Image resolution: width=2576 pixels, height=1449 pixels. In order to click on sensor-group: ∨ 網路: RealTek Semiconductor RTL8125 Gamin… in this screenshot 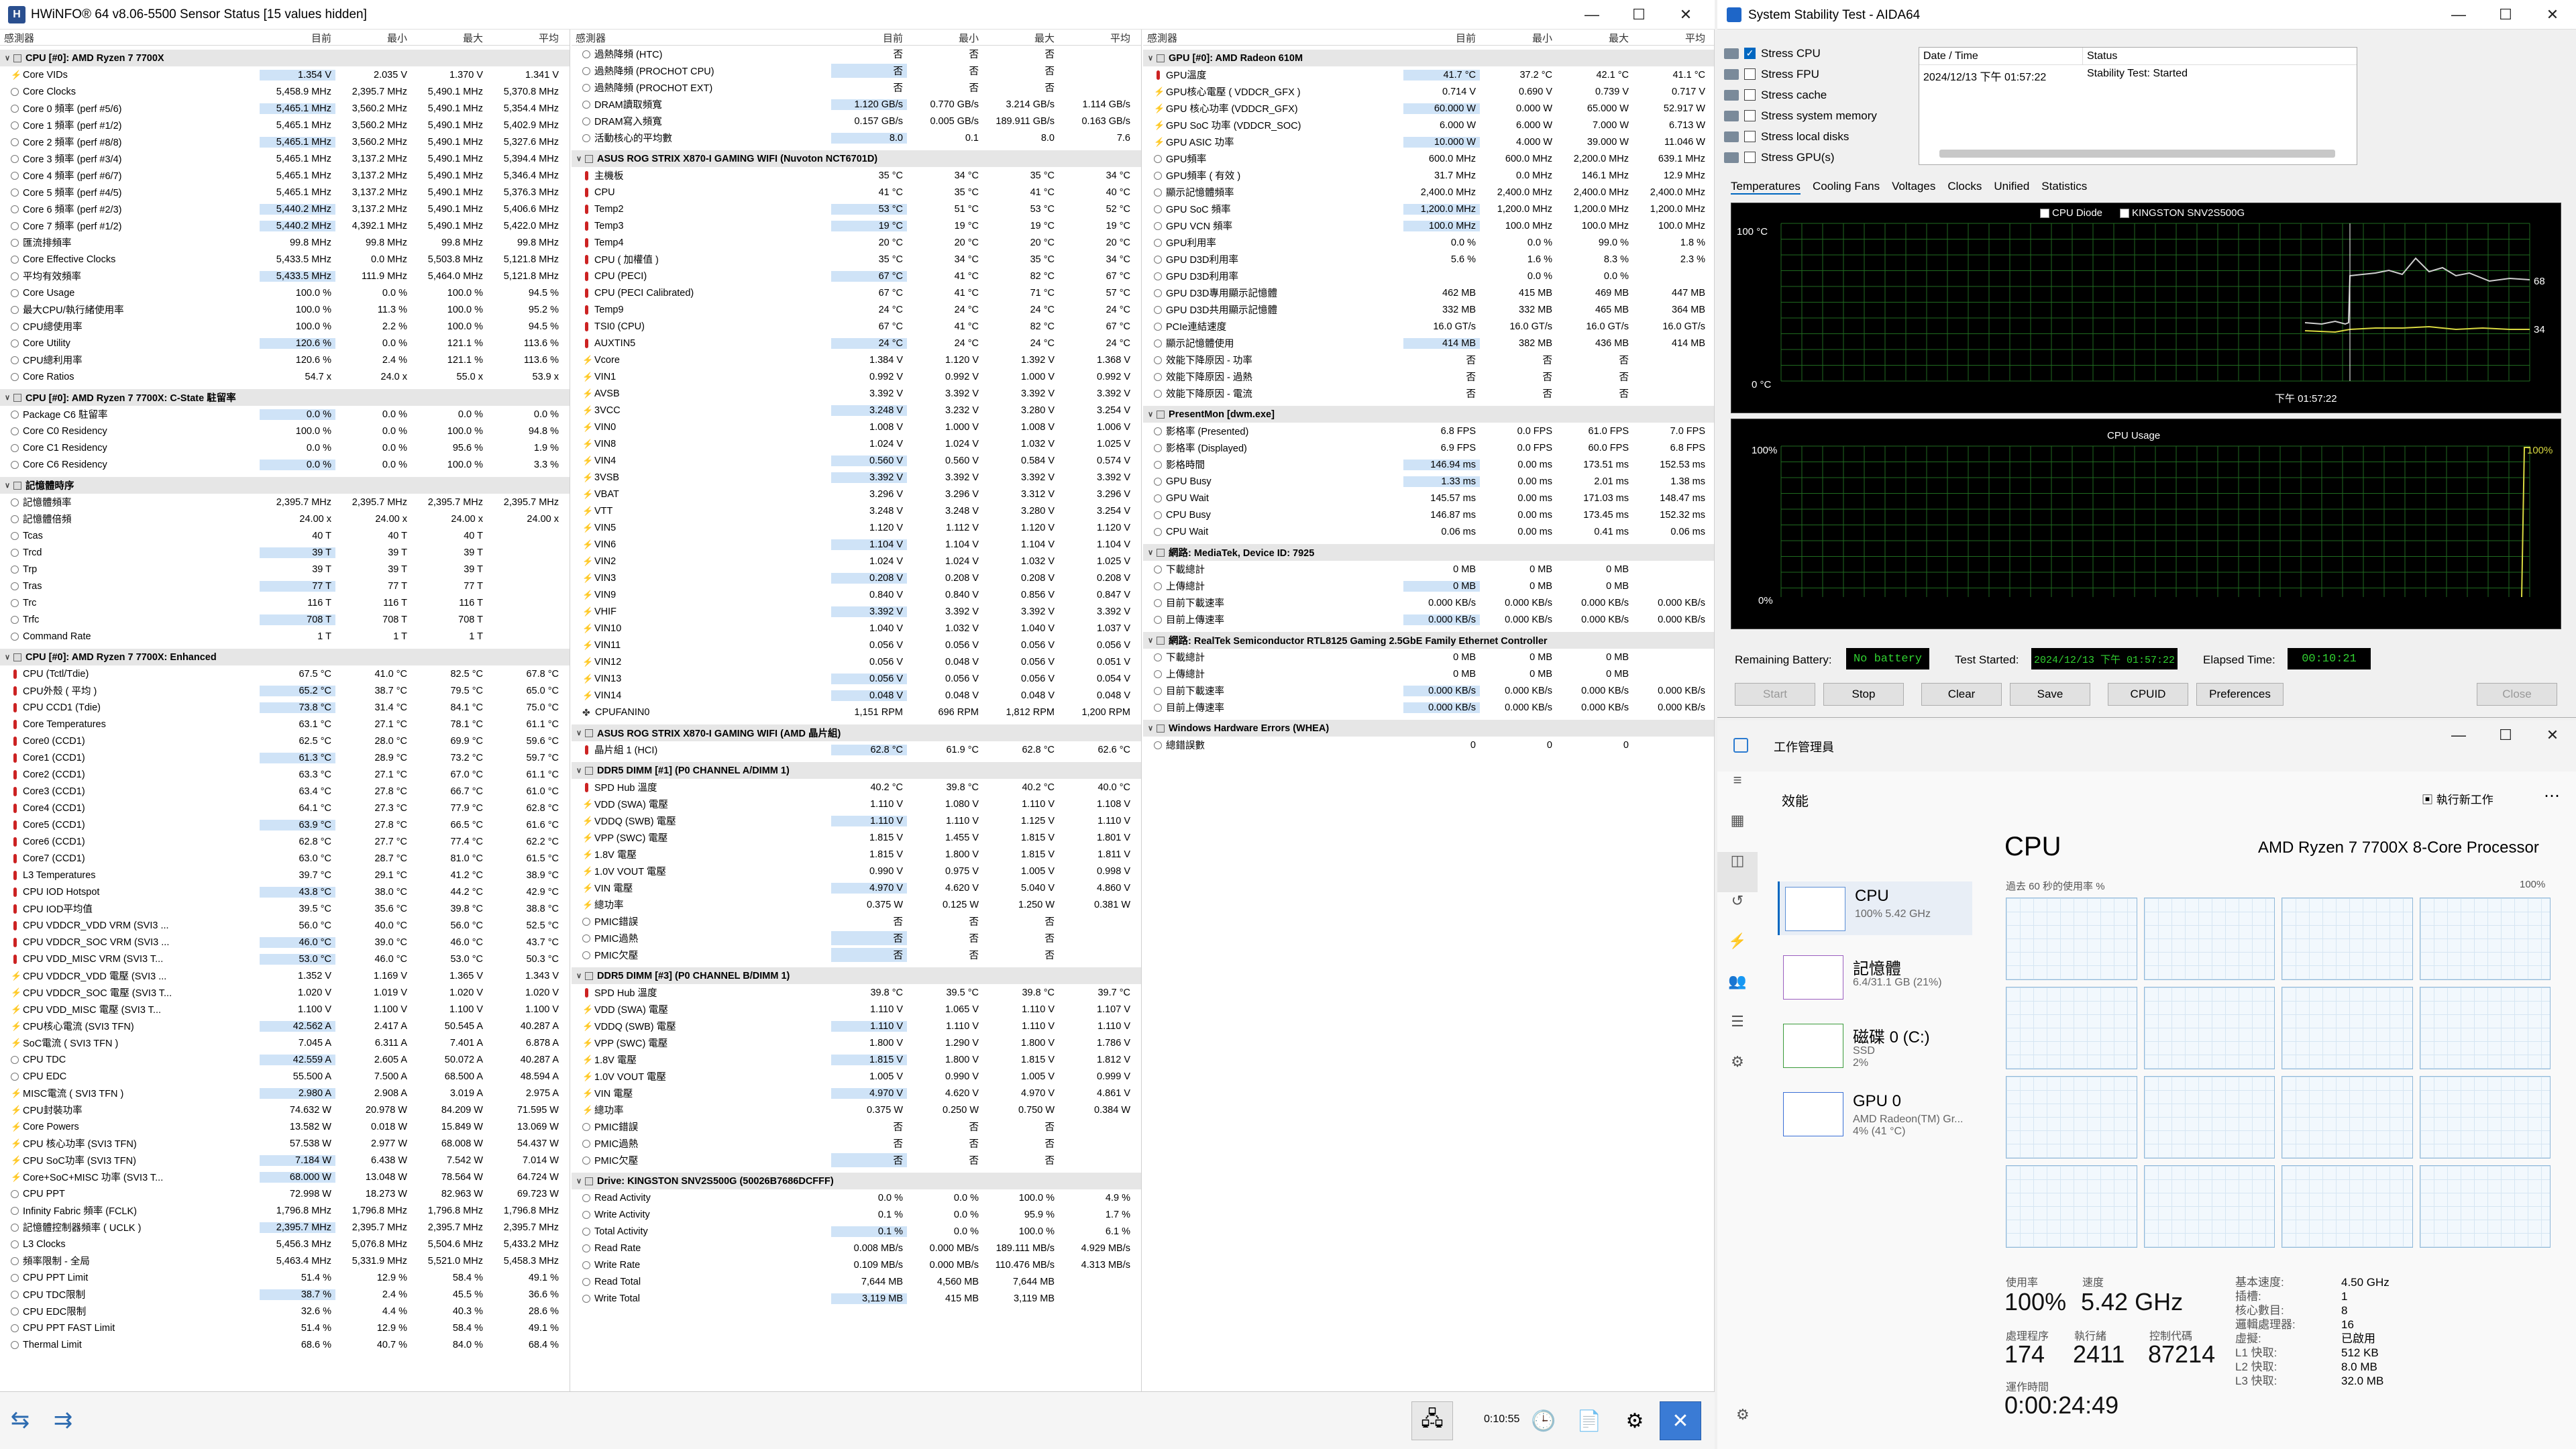, I will do `click(1428, 640)`.